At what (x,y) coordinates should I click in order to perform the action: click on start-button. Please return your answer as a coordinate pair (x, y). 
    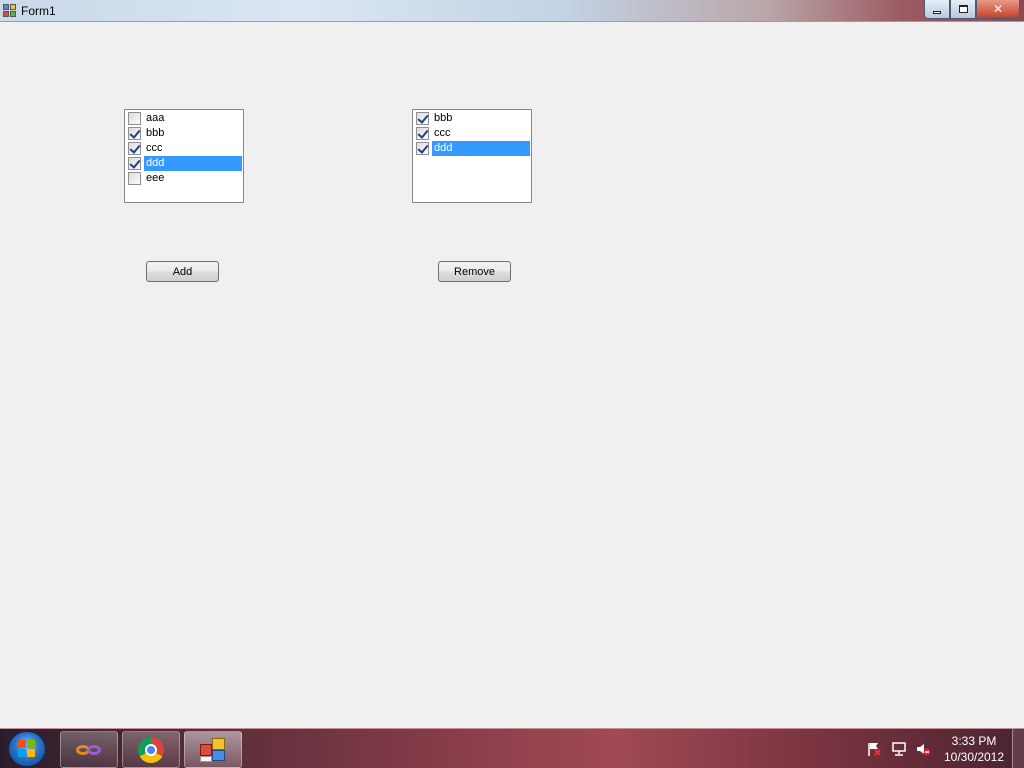
    Looking at the image, I should click on (27, 749).